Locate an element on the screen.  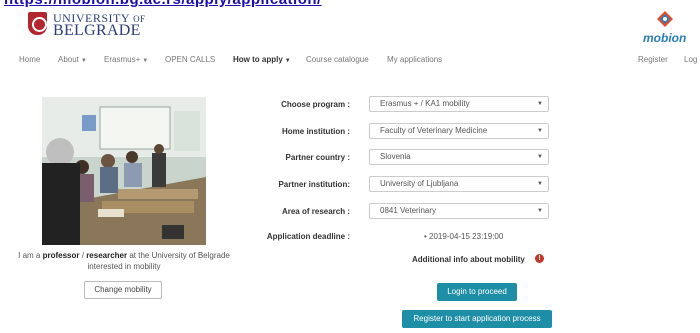
nav-erasmus: Erasmus+ ▼ is located at coordinates (126, 59).